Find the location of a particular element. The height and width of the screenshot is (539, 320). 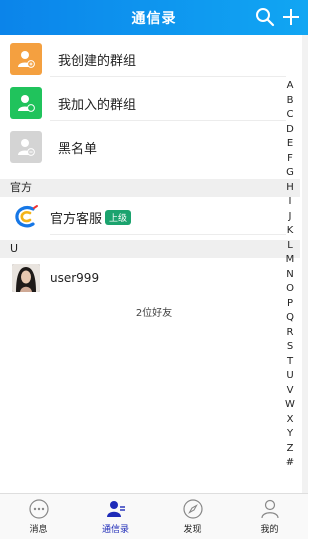

friend-count: 2位好友 is located at coordinates (154, 313).